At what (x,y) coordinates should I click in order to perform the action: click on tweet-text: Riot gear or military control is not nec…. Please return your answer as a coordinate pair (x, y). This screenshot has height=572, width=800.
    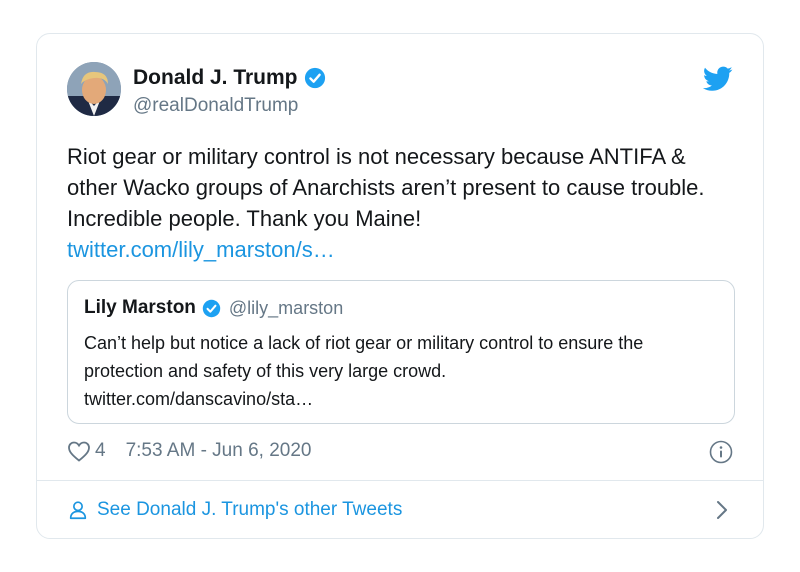
    Looking at the image, I should click on (386, 187).